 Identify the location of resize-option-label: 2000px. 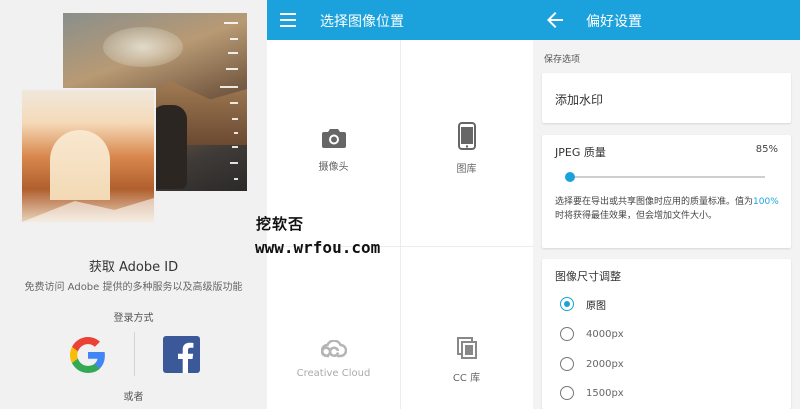
(605, 364).